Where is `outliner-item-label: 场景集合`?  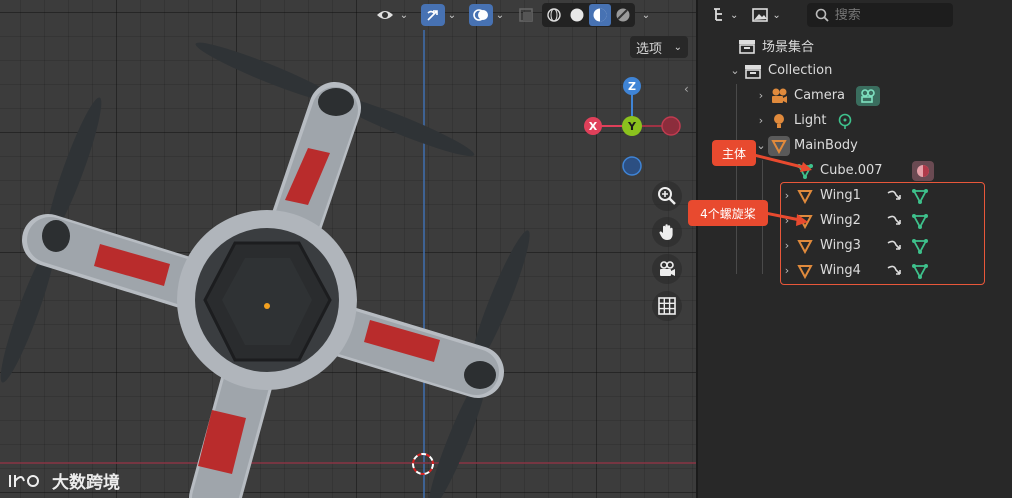
outliner-item-label: 场景集合 is located at coordinates (788, 47).